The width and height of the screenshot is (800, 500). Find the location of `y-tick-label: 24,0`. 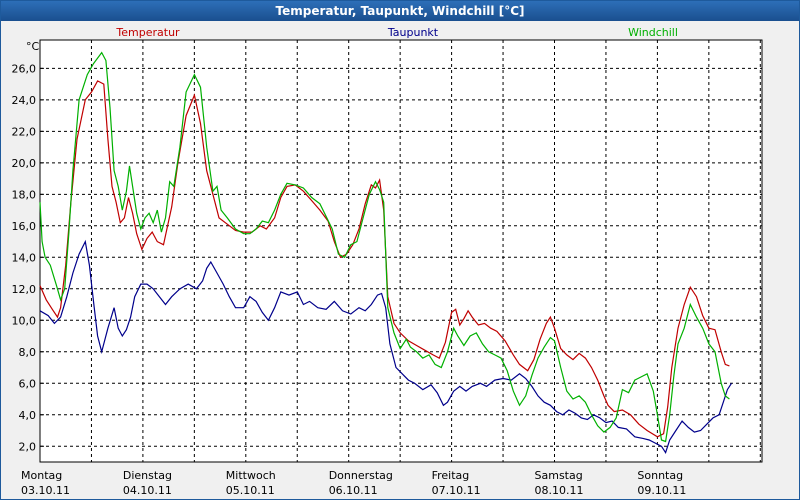

y-tick-label: 24,0 is located at coordinates (24, 100).